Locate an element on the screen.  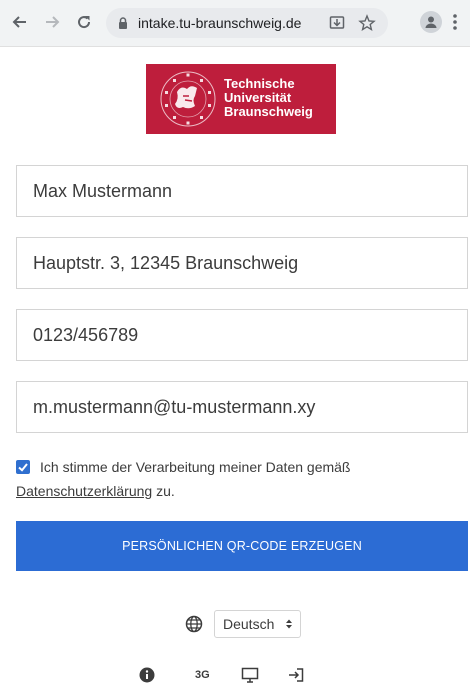
consent-text-end: zu. is located at coordinates (163, 491).